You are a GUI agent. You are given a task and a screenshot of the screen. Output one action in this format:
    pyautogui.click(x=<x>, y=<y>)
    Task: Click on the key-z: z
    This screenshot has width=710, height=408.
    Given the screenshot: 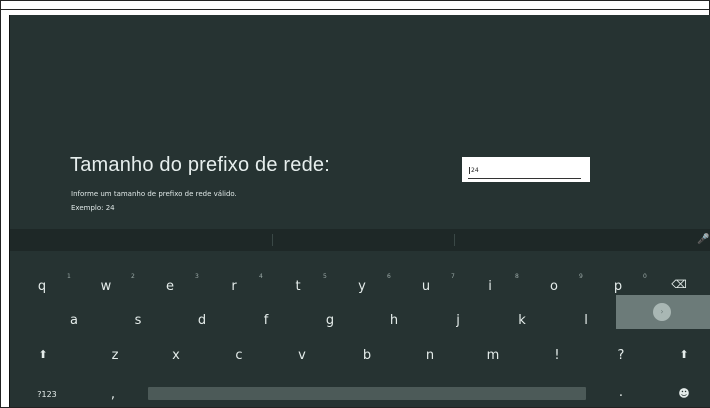 What is the action you would take?
    pyautogui.click(x=115, y=356)
    